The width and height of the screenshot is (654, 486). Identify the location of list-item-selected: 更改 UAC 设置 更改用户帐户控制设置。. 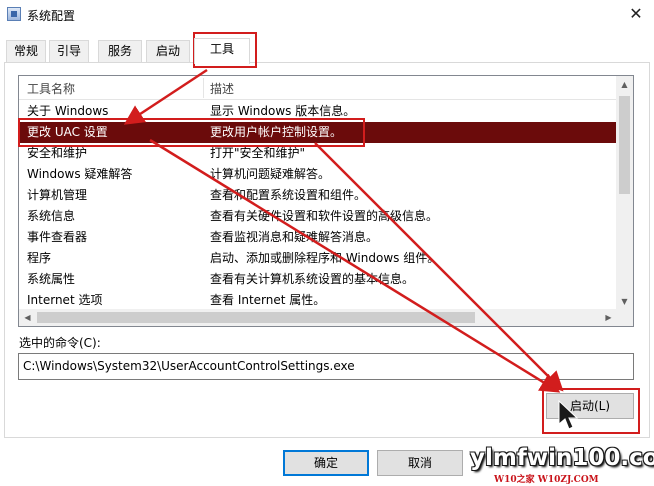
(318, 132).